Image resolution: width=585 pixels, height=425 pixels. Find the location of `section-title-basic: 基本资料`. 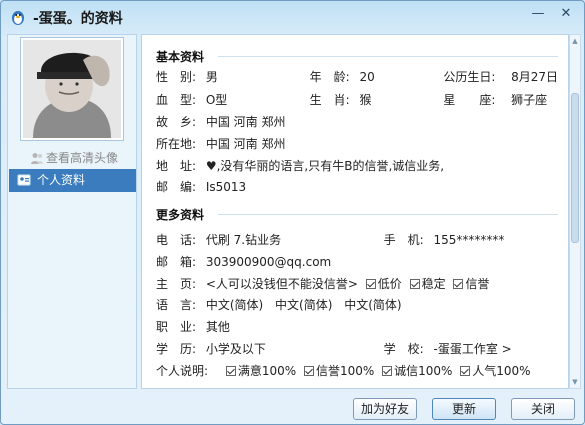

section-title-basic: 基本资料 is located at coordinates (180, 57).